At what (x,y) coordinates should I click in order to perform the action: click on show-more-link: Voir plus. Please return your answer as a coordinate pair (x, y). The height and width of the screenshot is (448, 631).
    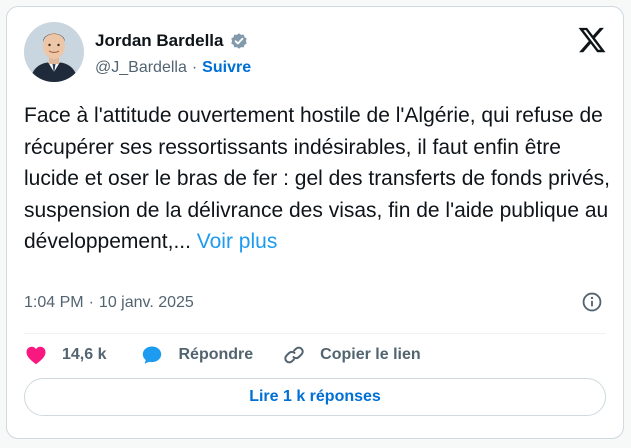
    Looking at the image, I should click on (237, 241).